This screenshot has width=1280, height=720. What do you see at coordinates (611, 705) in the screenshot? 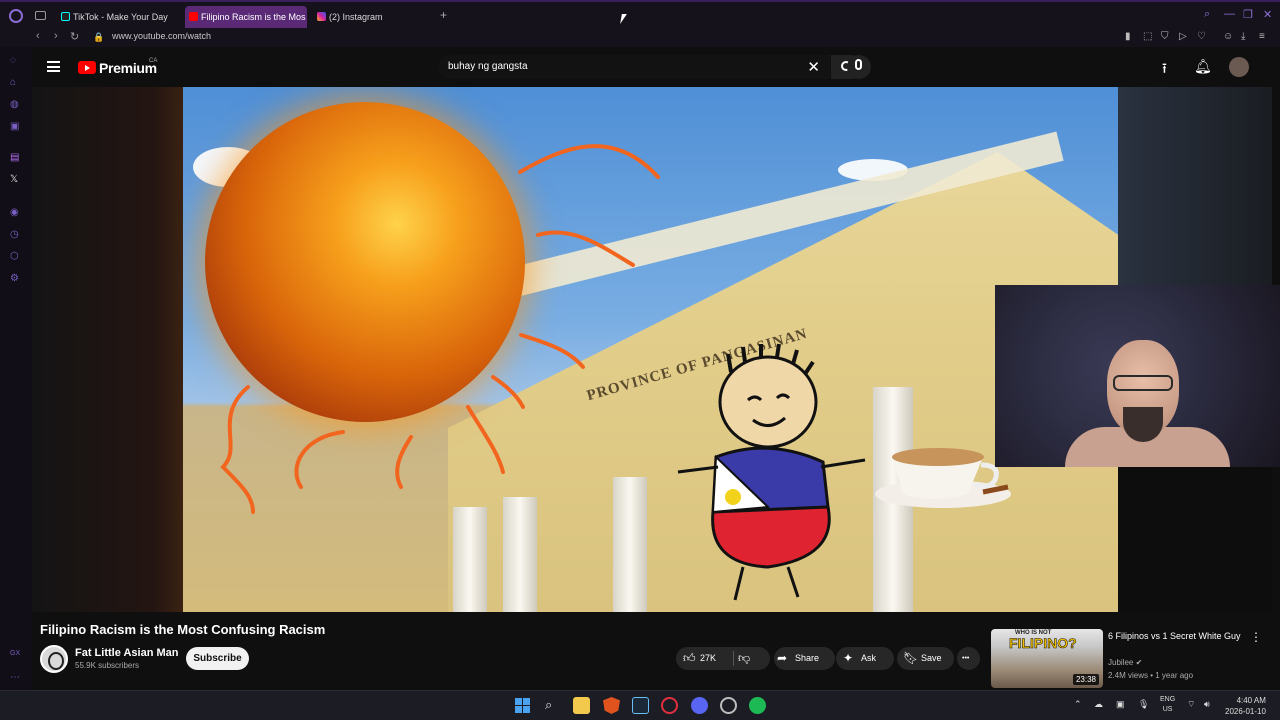
I see `brave-icon` at bounding box center [611, 705].